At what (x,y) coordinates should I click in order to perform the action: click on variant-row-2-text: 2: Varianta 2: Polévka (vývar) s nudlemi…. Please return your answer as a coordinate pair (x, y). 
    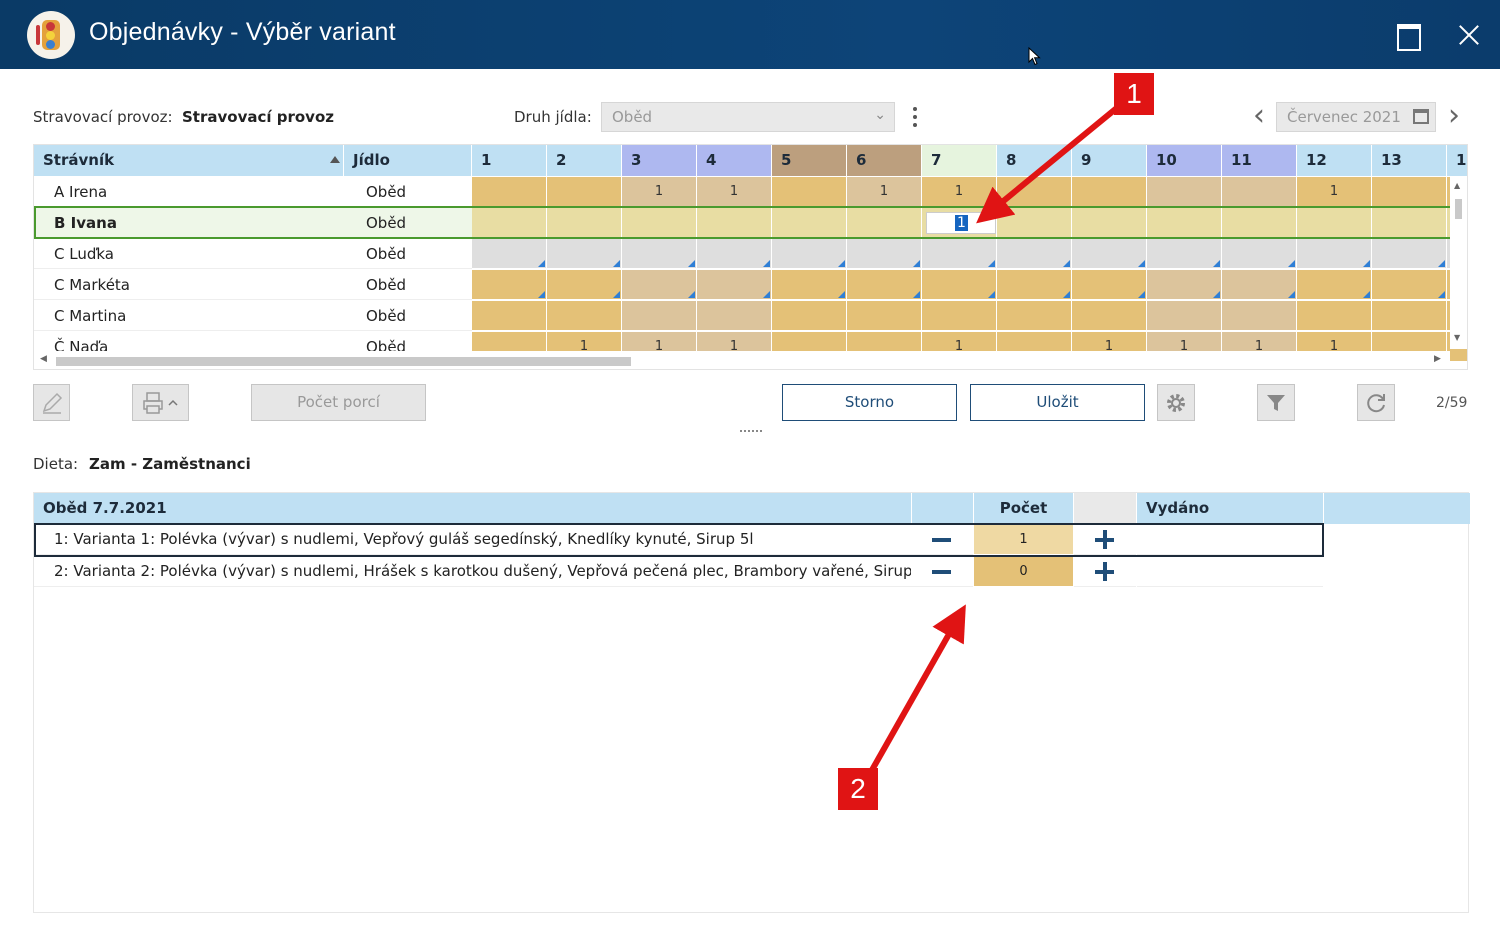
    Looking at the image, I should click on (472, 571).